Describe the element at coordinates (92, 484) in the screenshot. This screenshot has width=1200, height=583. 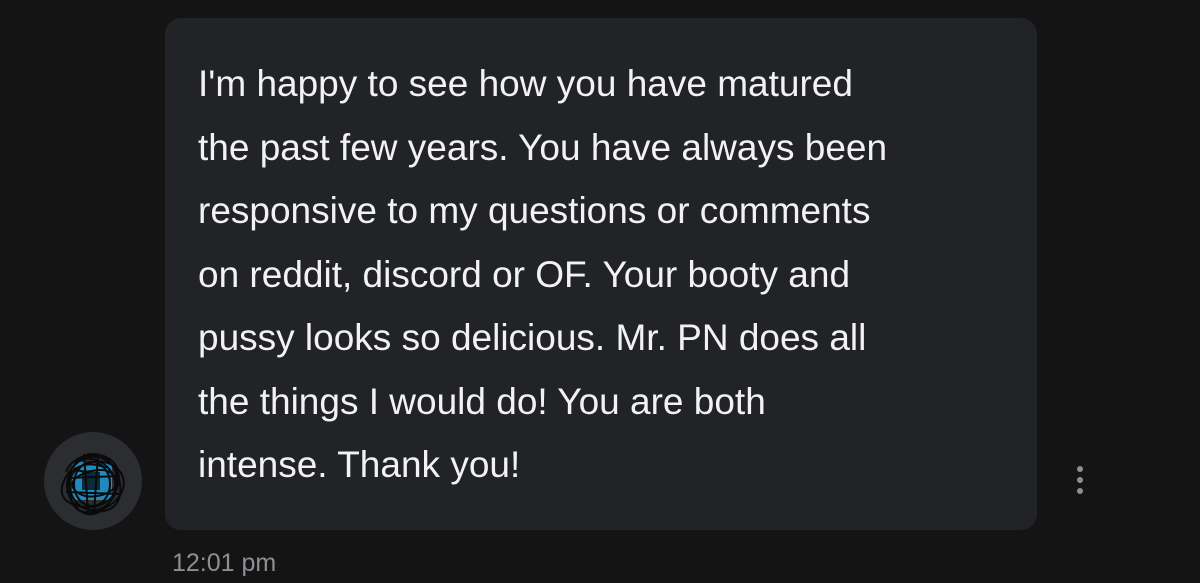
I see `scribbled-avatar-icon` at that location.